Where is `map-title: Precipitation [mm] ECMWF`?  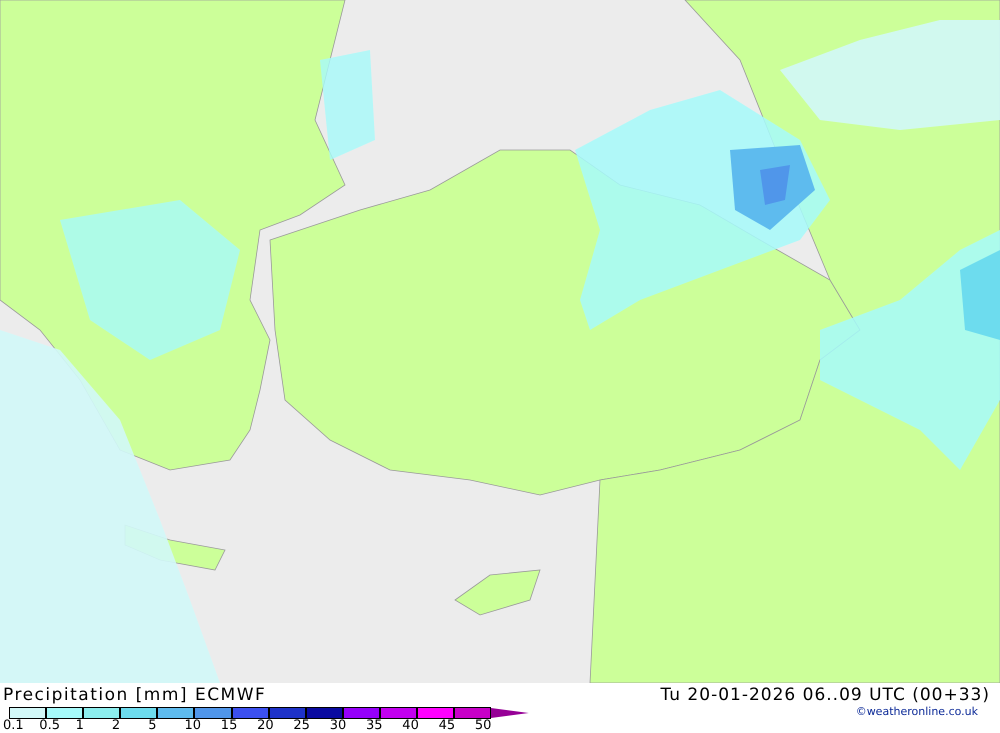 map-title: Precipitation [mm] ECMWF is located at coordinates (134, 695).